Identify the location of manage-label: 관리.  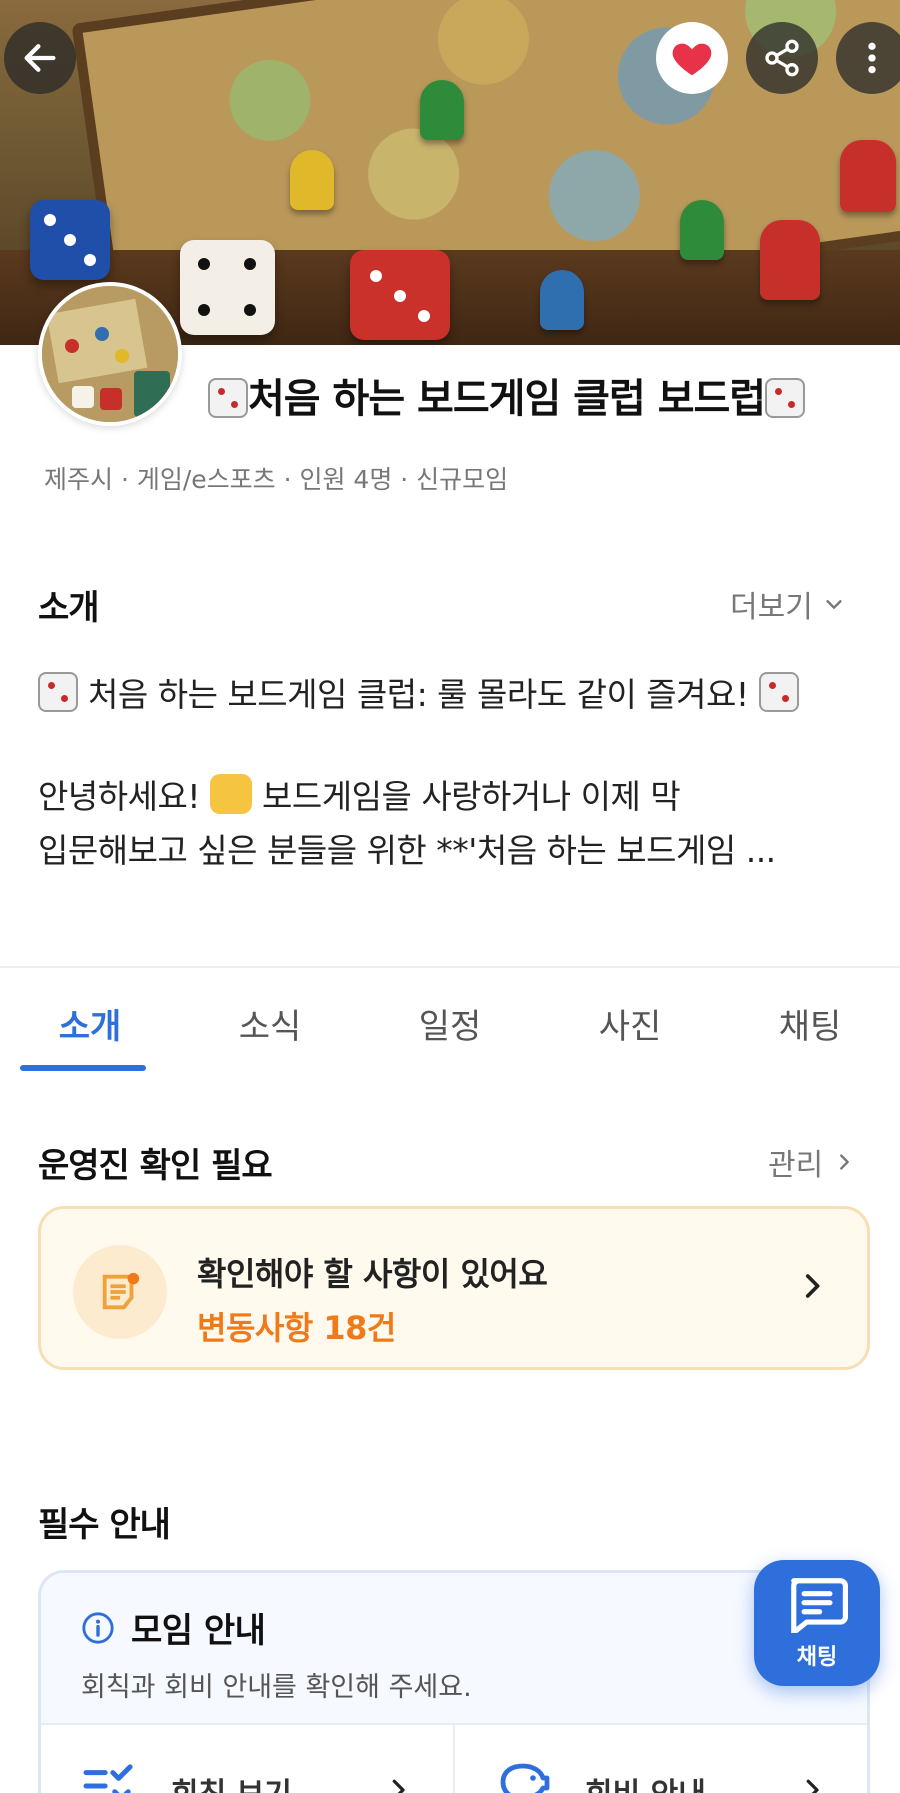
(796, 1165).